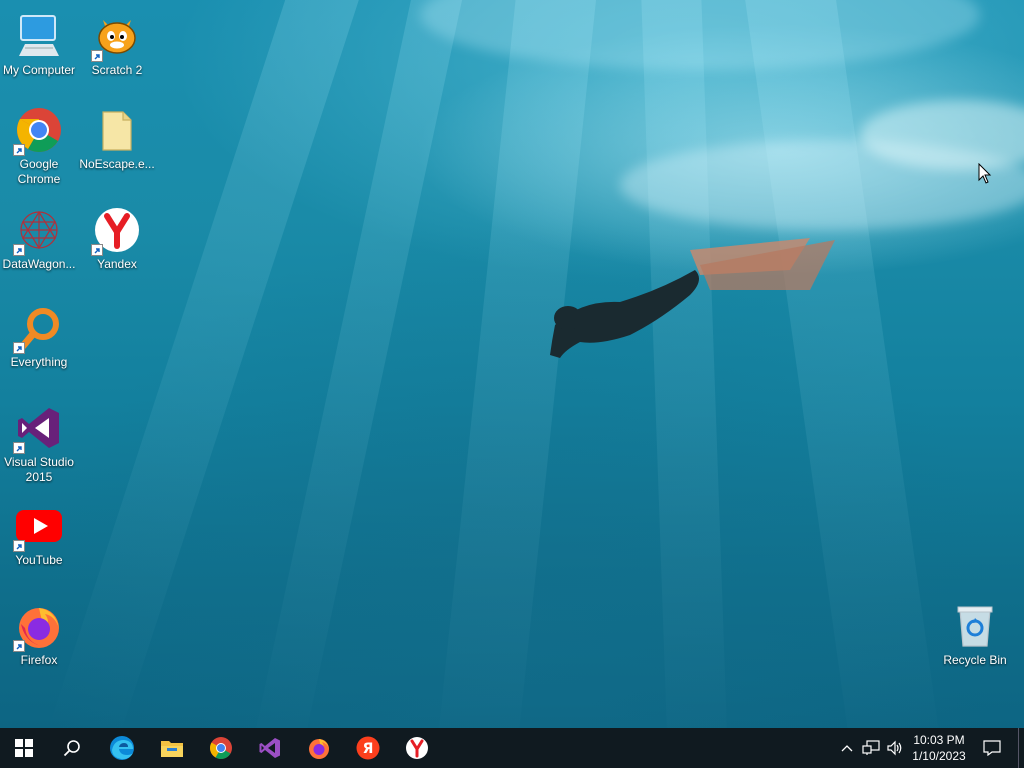 The height and width of the screenshot is (768, 1024). I want to click on network-button, so click(871, 748).